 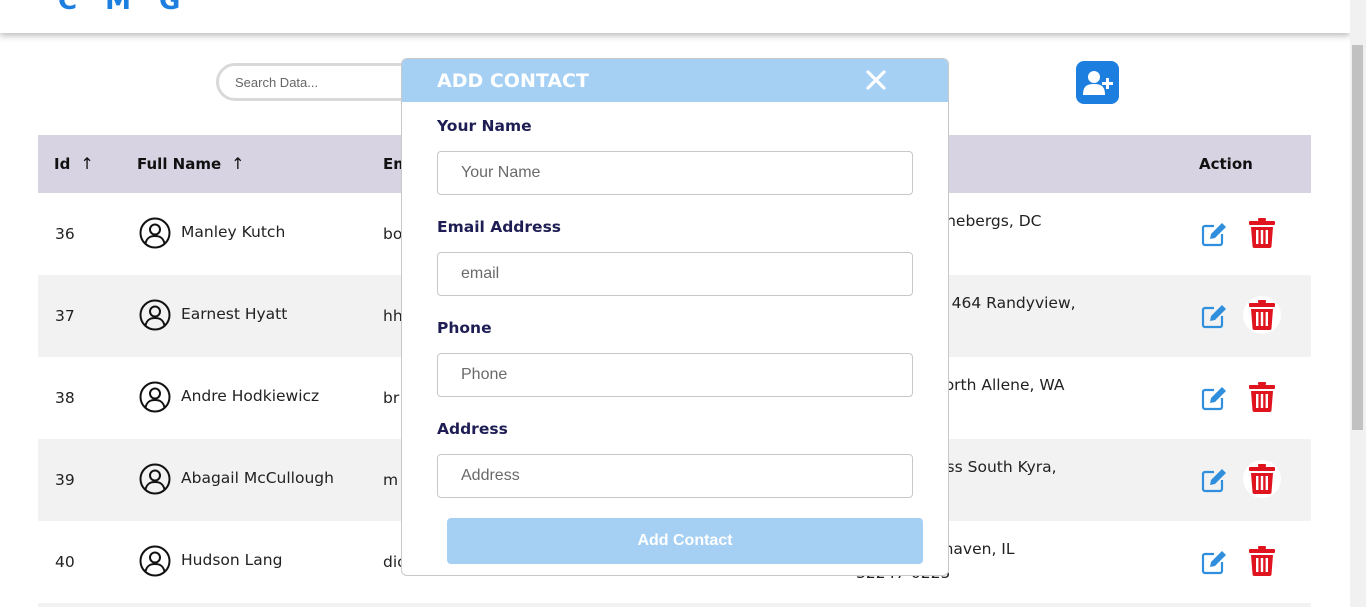 What do you see at coordinates (232, 560) in the screenshot?
I see `row-full-name: Hudson Lang` at bounding box center [232, 560].